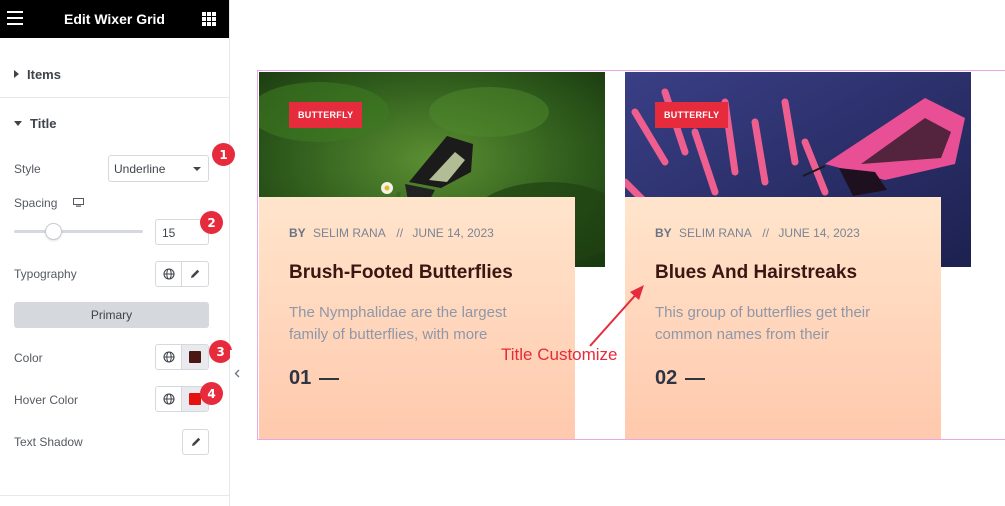 The image size is (1005, 506). I want to click on color-swatch, so click(195, 357).